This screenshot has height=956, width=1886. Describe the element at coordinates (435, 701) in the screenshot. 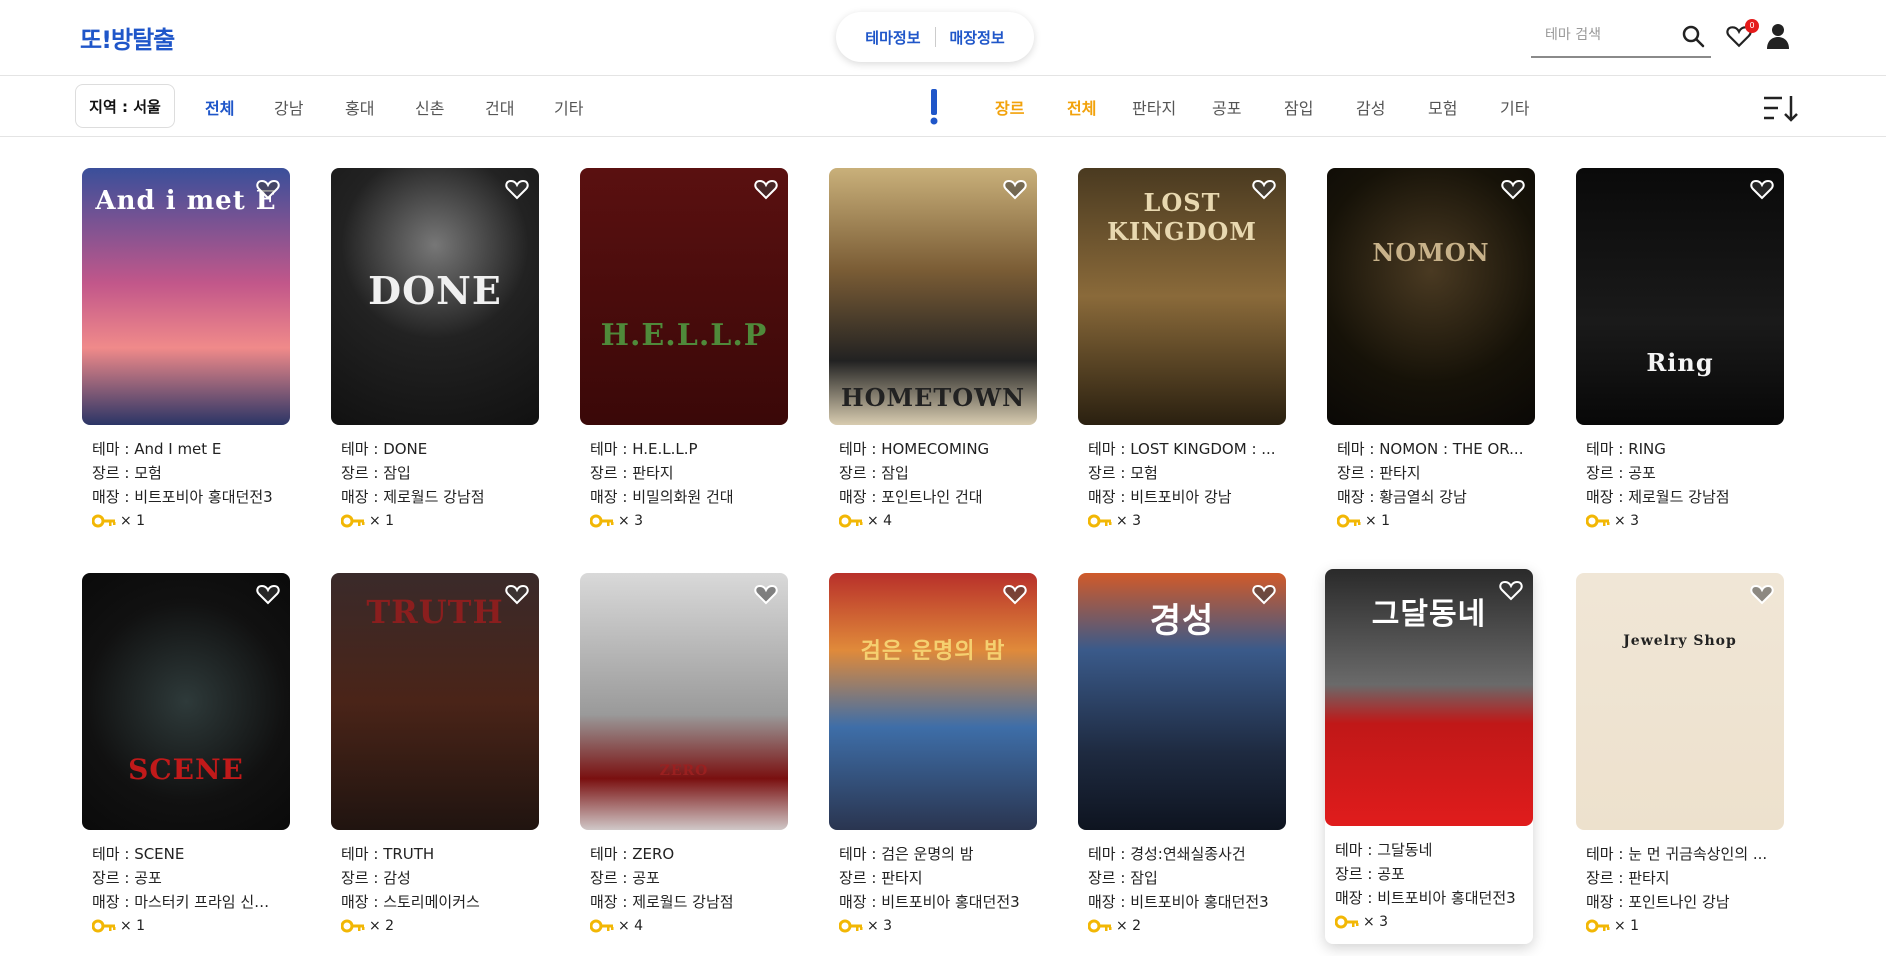

I see `theme-poster: TRUTH` at that location.